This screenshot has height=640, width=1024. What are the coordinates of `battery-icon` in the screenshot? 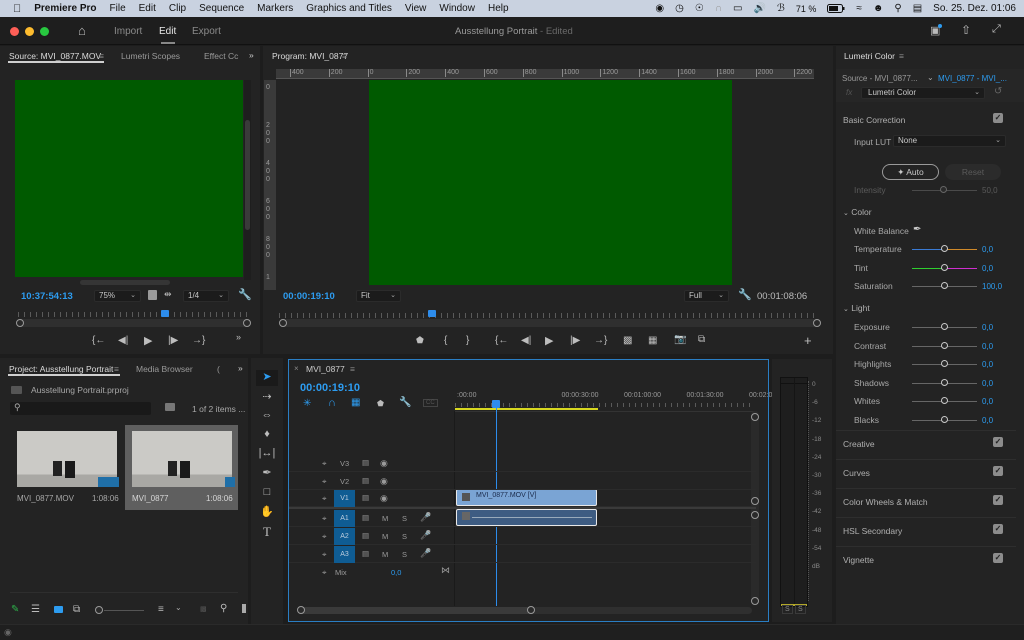 It's located at (836, 8).